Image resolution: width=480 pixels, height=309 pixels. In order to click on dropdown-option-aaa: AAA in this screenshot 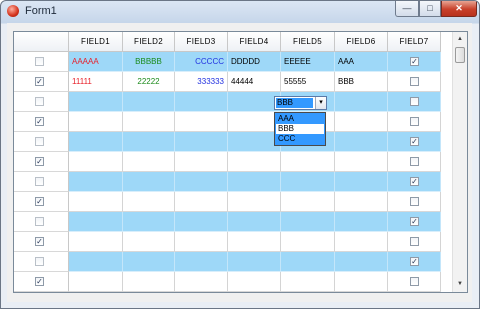, I will do `click(300, 119)`.